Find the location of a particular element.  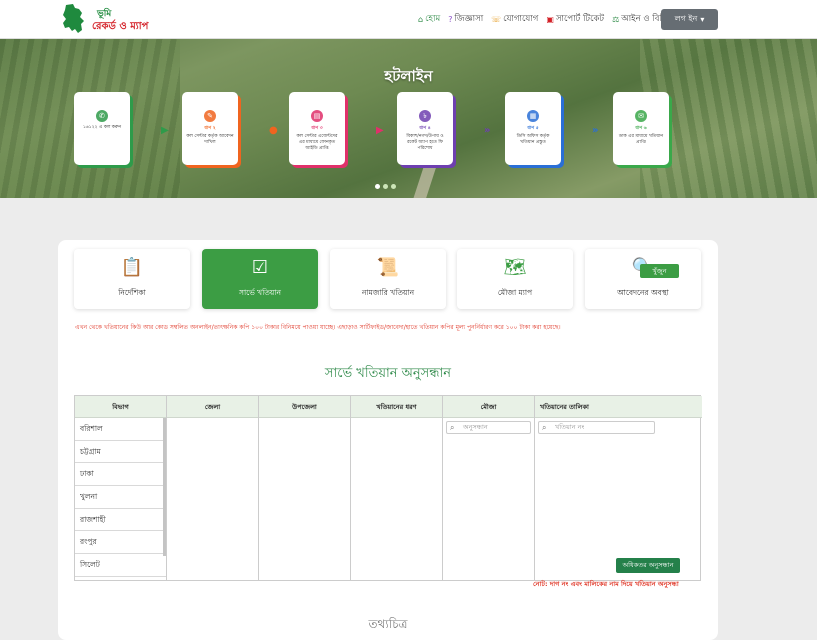

nav-support-ticket: ▣ সাপোর্ট টিকেট is located at coordinates (575, 19).